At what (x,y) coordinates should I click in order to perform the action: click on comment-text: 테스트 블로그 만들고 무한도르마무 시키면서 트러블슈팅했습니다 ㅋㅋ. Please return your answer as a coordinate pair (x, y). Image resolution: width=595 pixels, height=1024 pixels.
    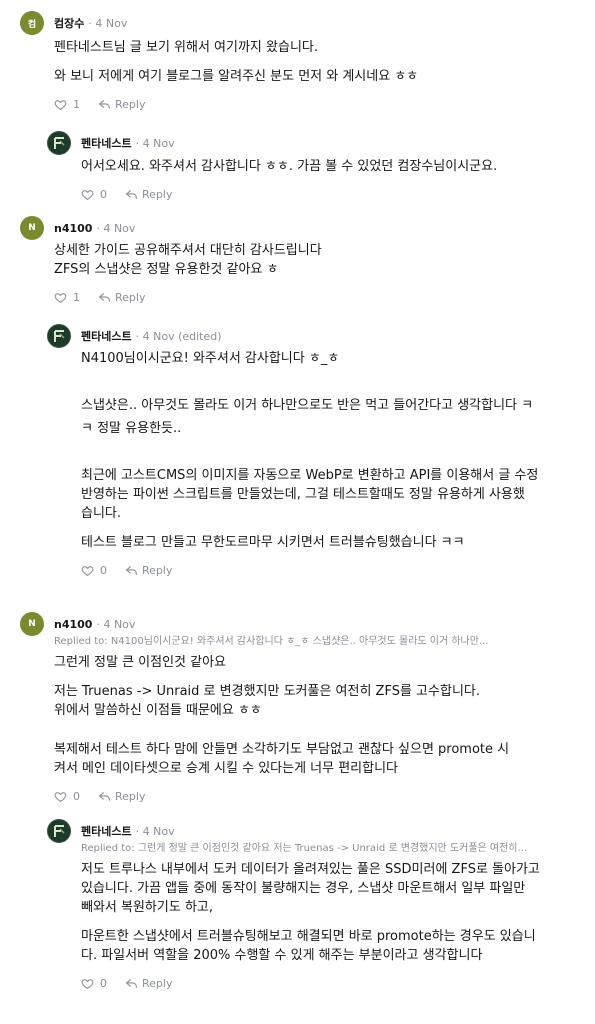
    Looking at the image, I should click on (273, 542).